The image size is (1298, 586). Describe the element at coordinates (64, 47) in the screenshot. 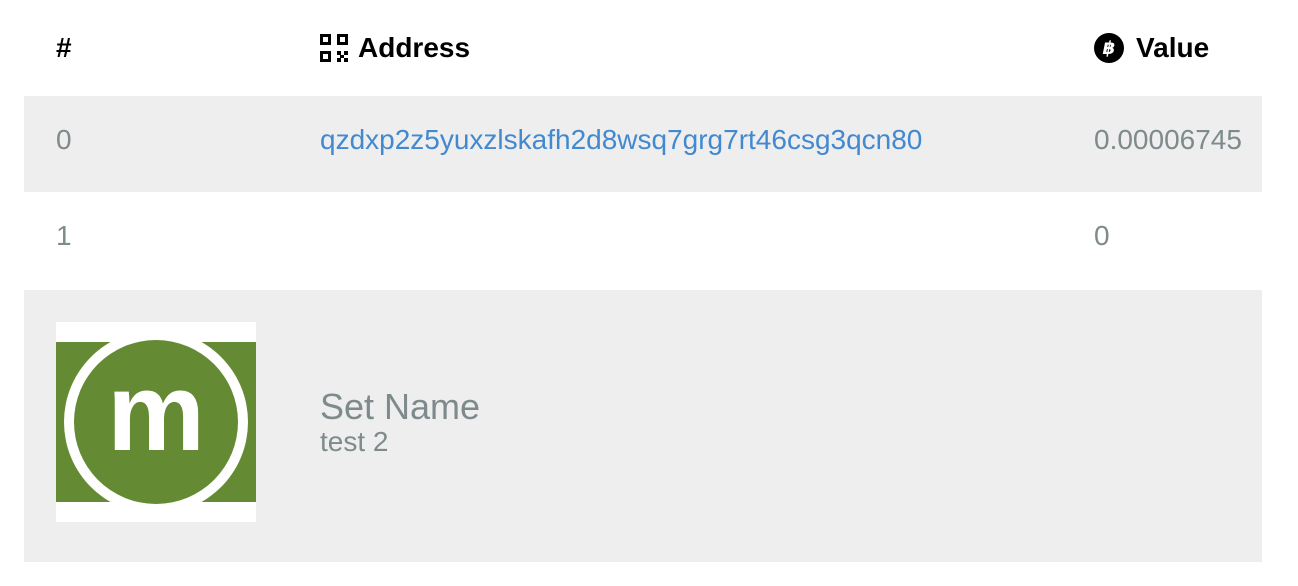

I see `header-index: #` at that location.